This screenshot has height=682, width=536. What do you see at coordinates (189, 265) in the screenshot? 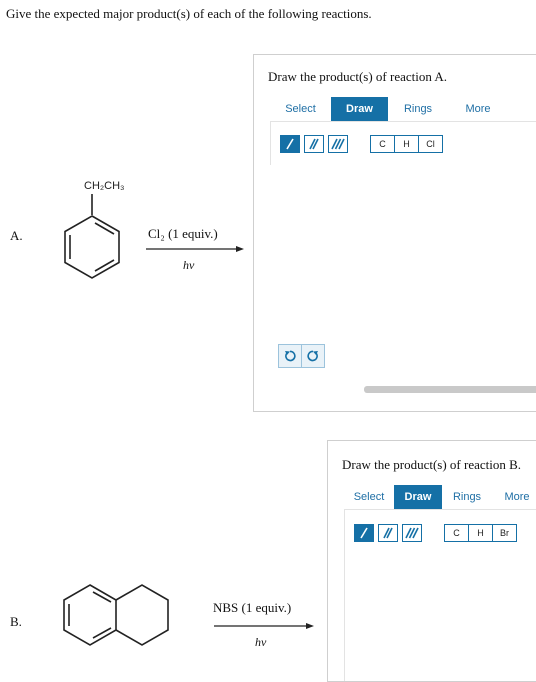
I see `condition-a: hν` at bounding box center [189, 265].